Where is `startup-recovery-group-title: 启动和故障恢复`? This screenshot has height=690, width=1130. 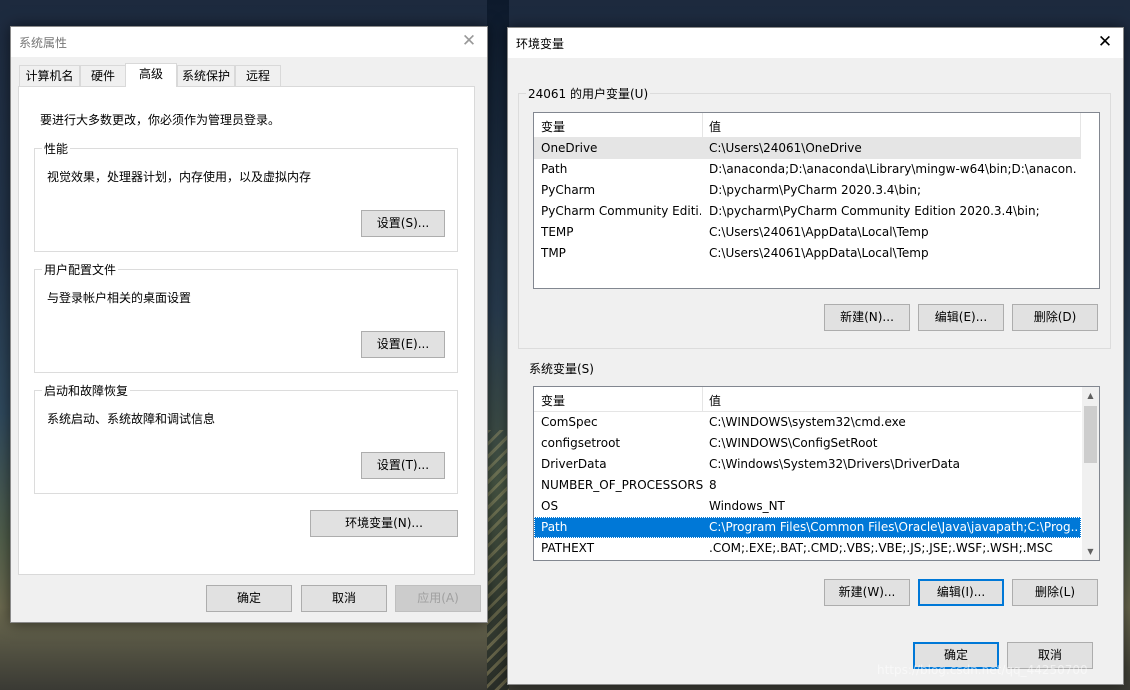 startup-recovery-group-title: 启动和故障恢复 is located at coordinates (86, 390).